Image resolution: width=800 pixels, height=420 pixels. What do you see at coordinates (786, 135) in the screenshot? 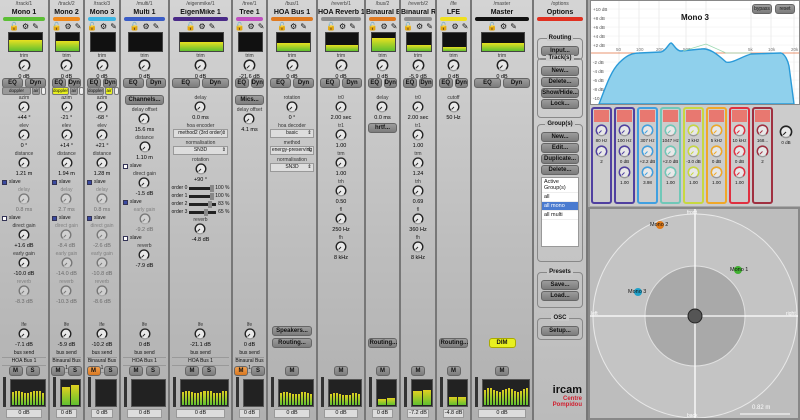
I see `eq-output-knob: 0 dB` at bounding box center [786, 135].